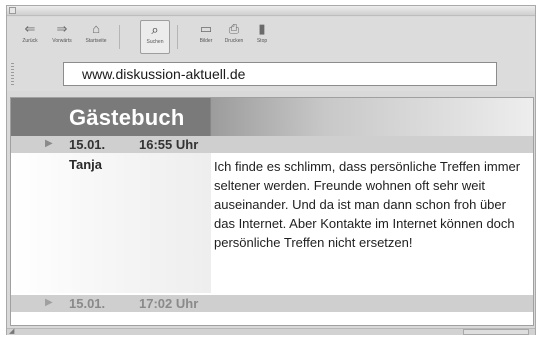 This screenshot has width=542, height=341. Describe the element at coordinates (96, 41) in the screenshot. I see `home-button-label: Startseite` at that location.